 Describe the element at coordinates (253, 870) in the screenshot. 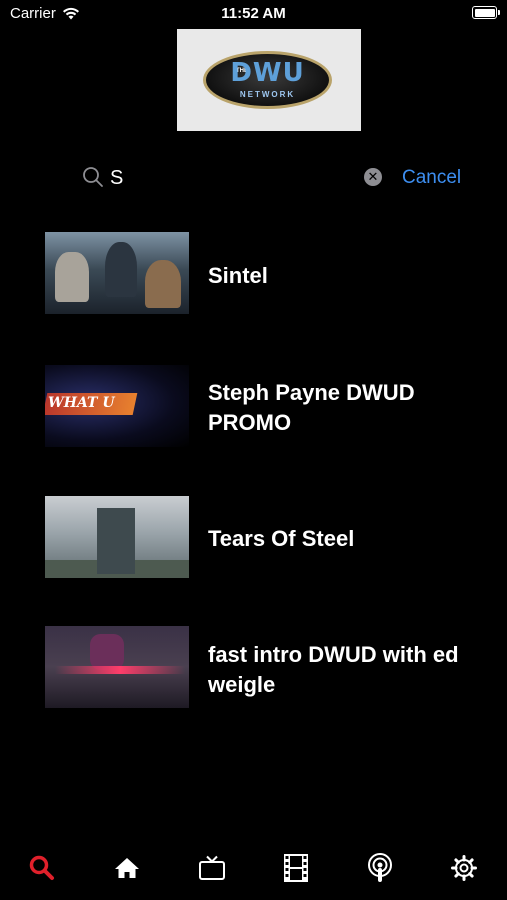

I see `tab-bar` at that location.